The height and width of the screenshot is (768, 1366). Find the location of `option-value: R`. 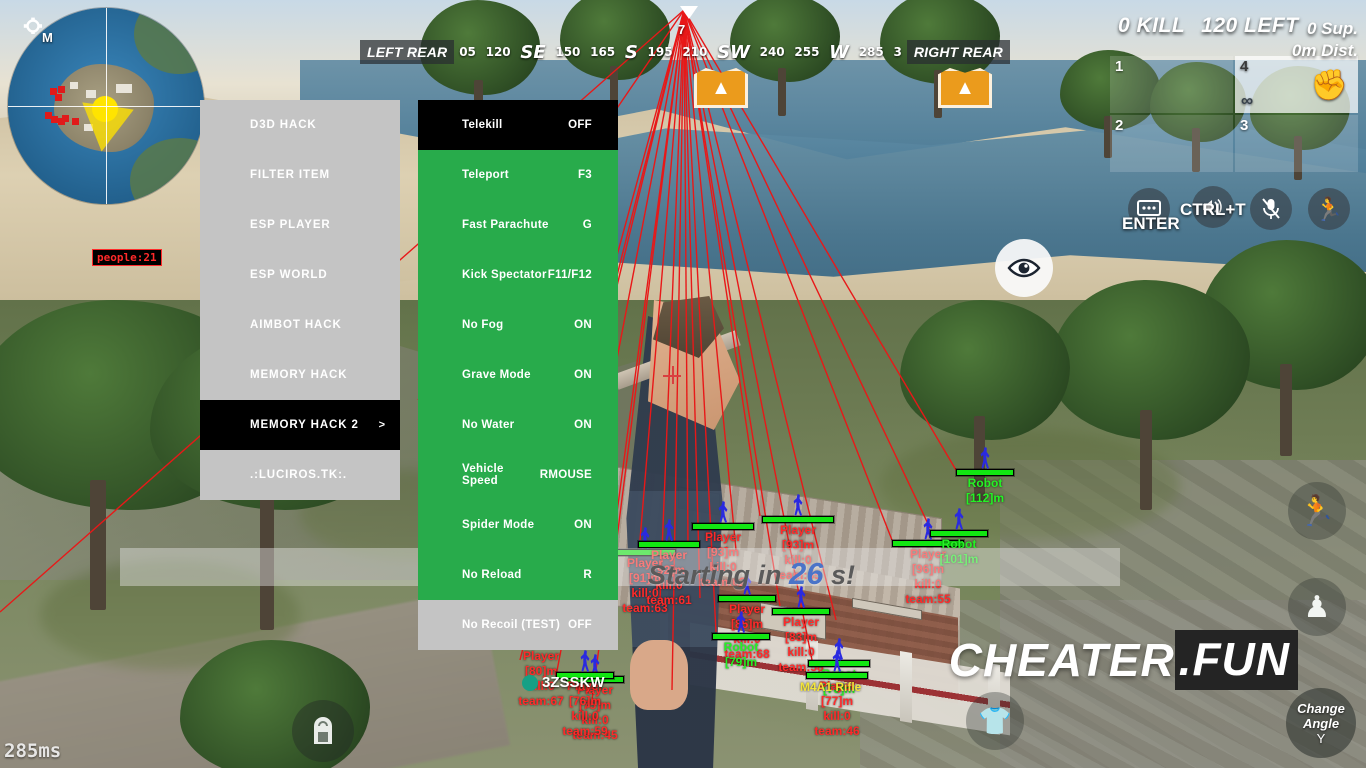

option-value: R is located at coordinates (587, 575).